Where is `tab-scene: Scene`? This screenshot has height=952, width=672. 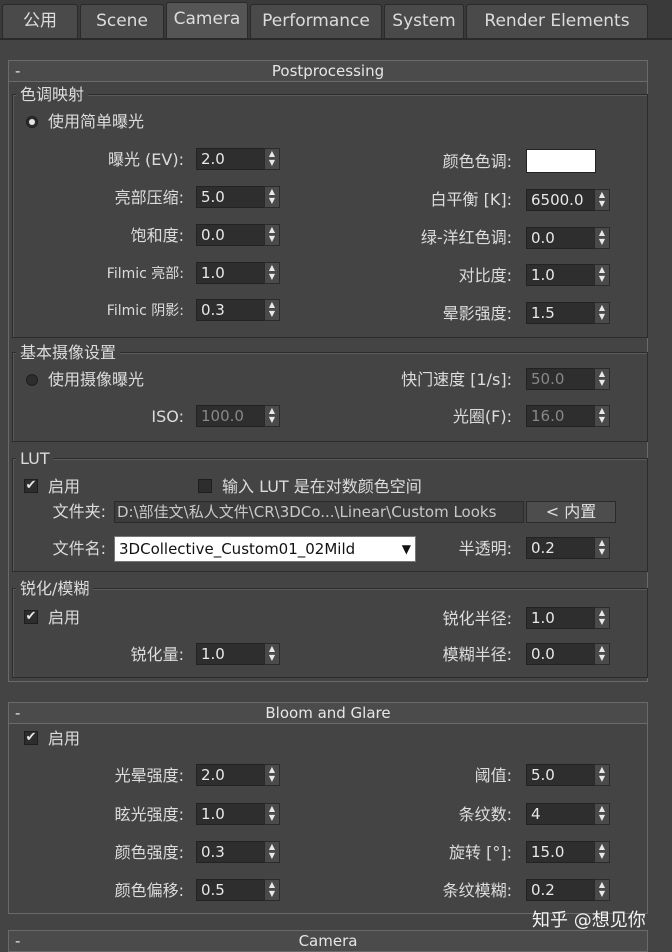
tab-scene: Scene is located at coordinates (122, 21).